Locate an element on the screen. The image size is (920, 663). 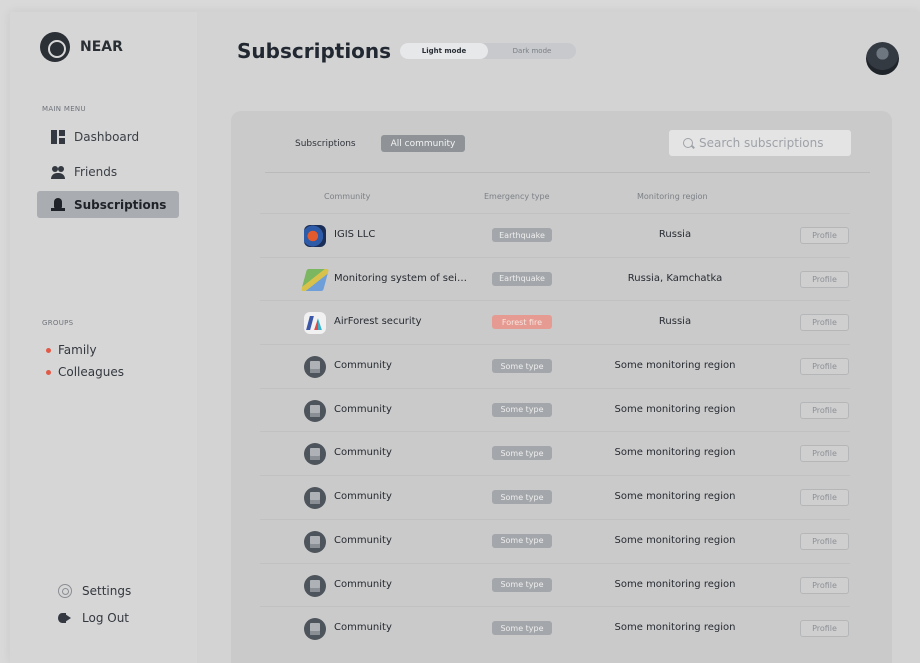
logout-button: Log Out is located at coordinates (93, 618).